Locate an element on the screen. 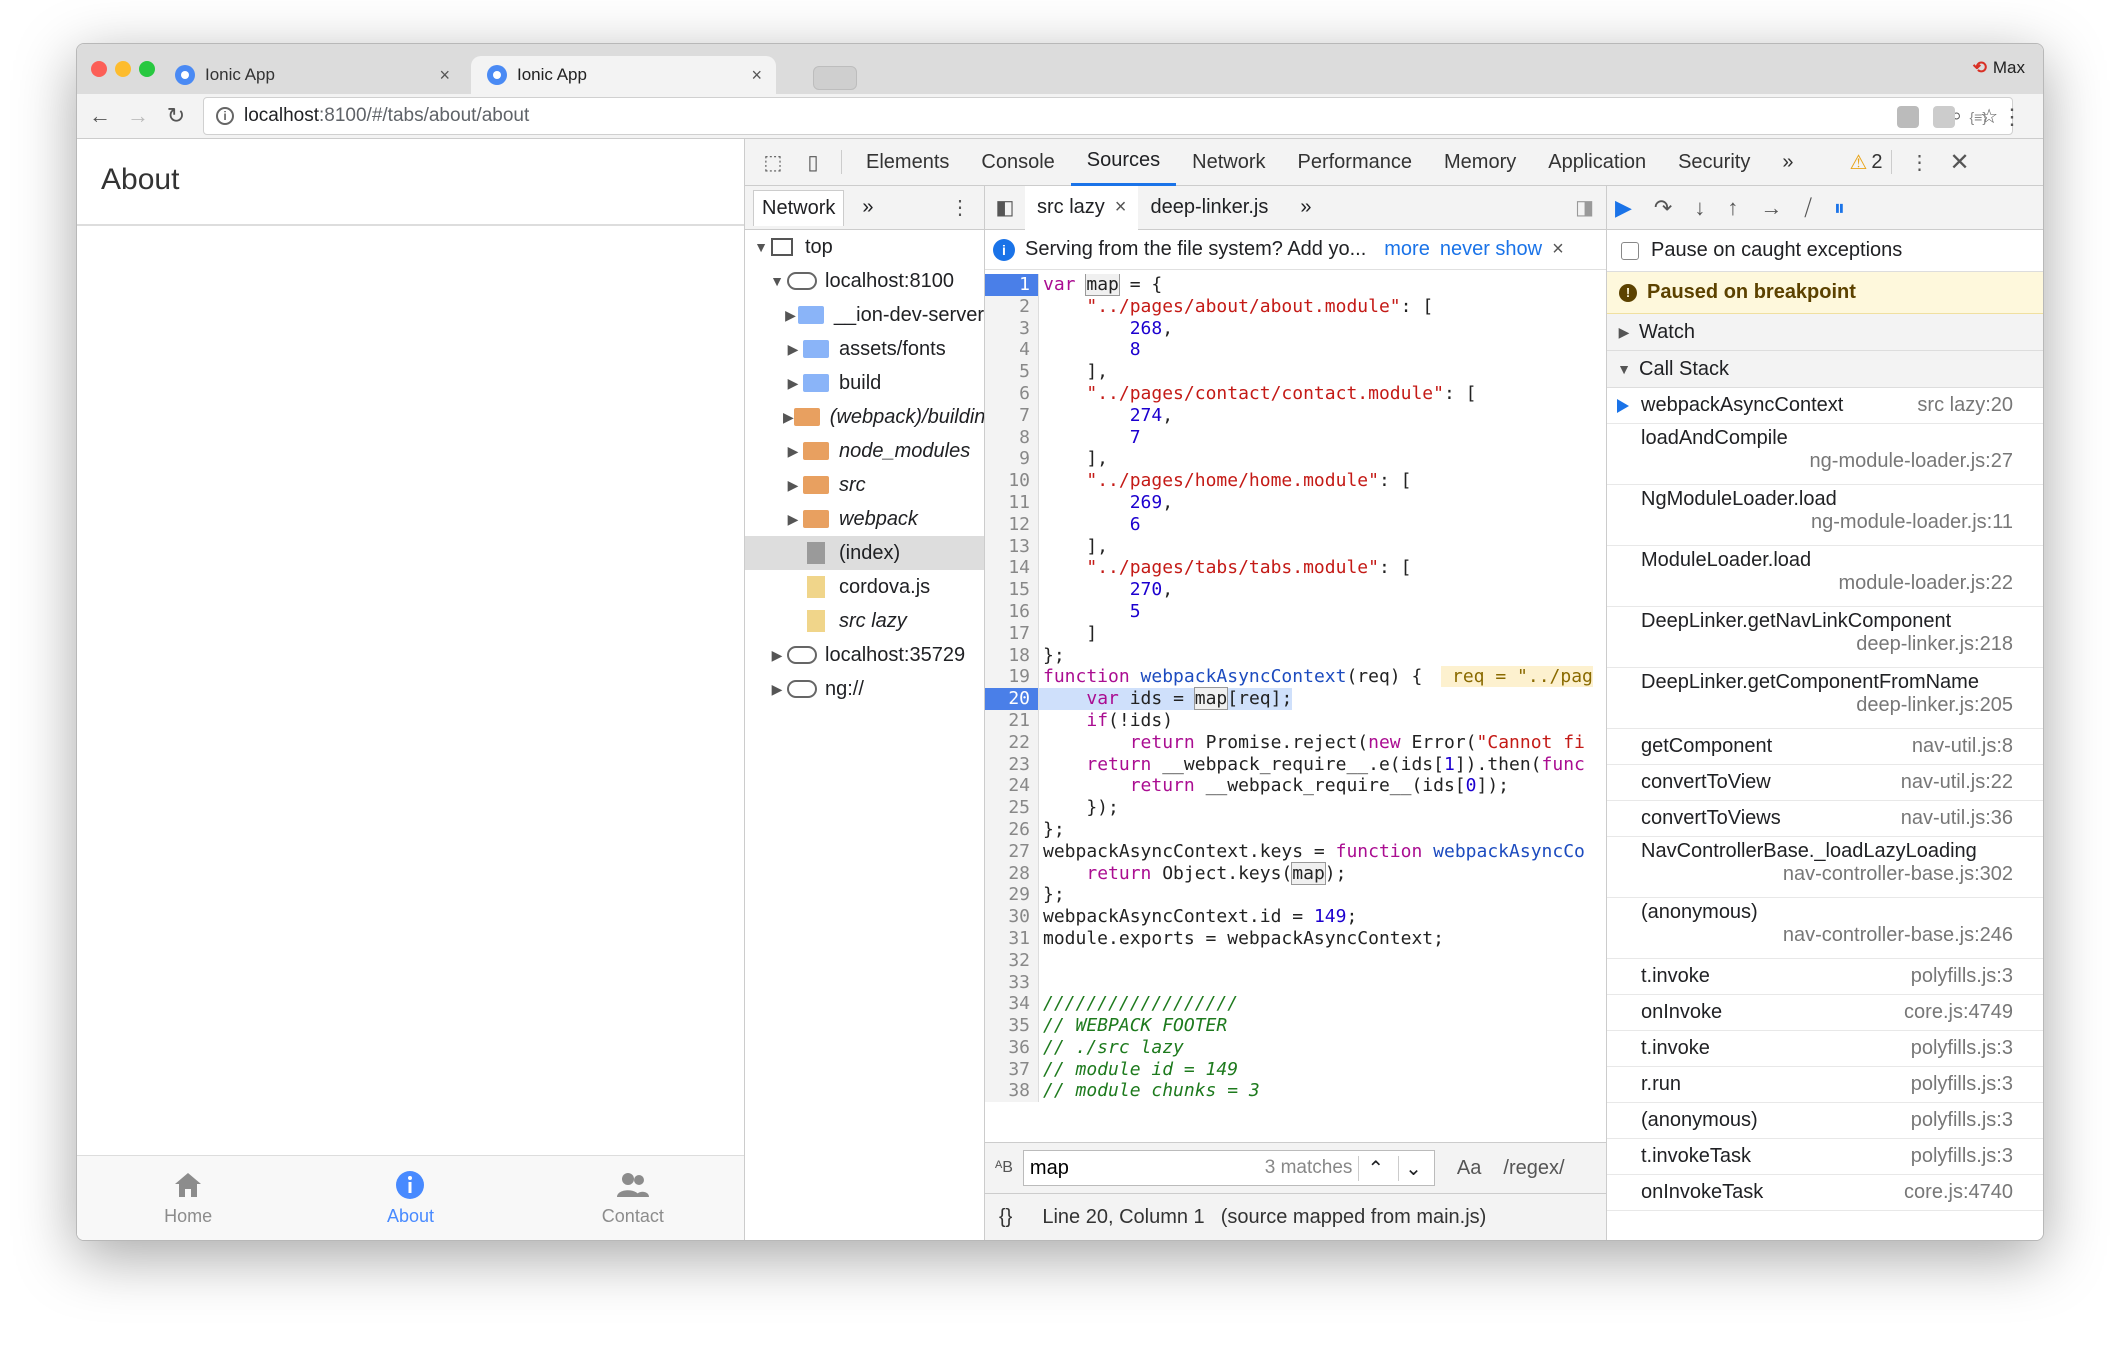 Image resolution: width=2119 pixels, height=1350 pixels. address-bar: i localhost:8100/#/tabs/about/about ⌕ ☆ is located at coordinates (1108, 116).